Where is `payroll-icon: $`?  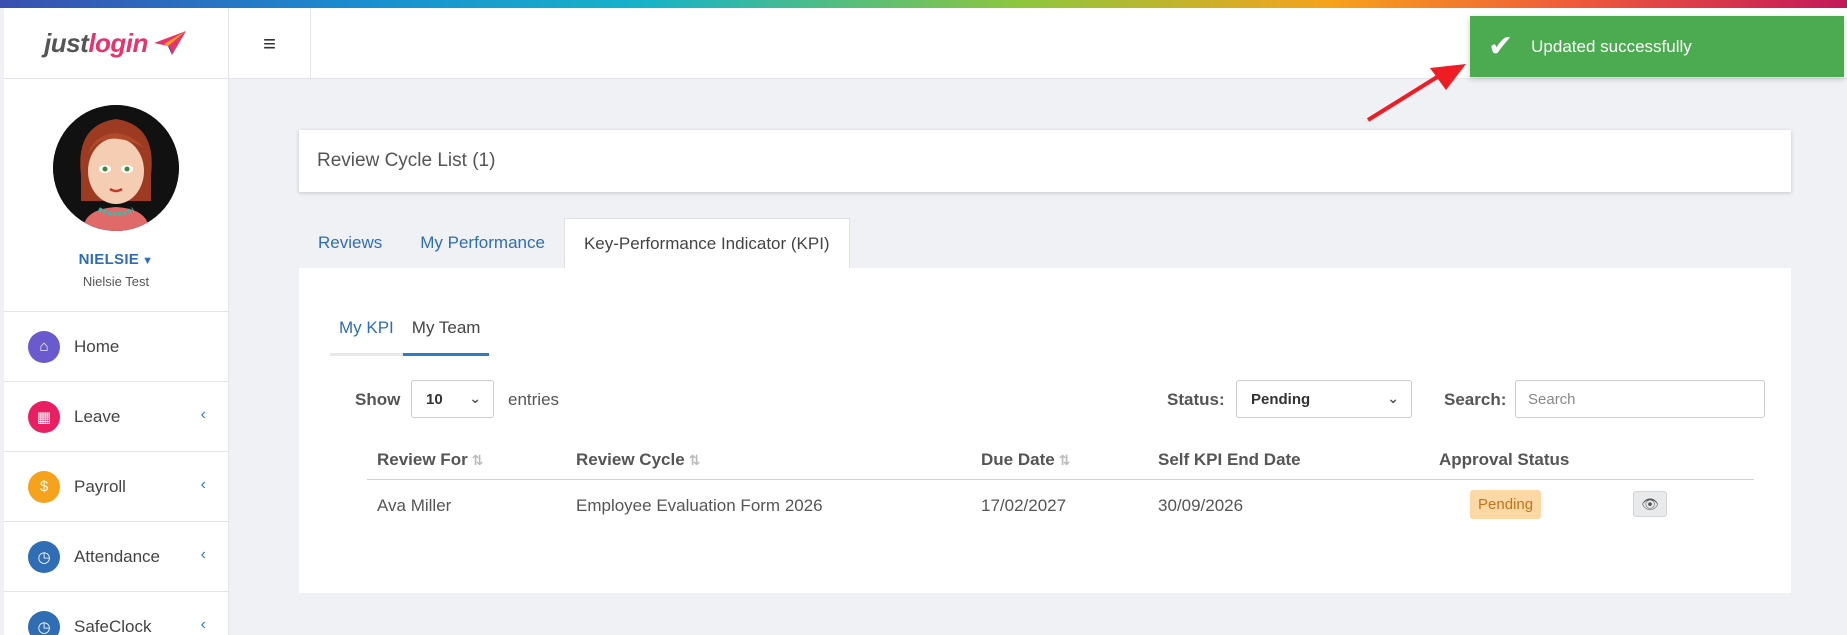
payroll-icon: $ is located at coordinates (44, 486).